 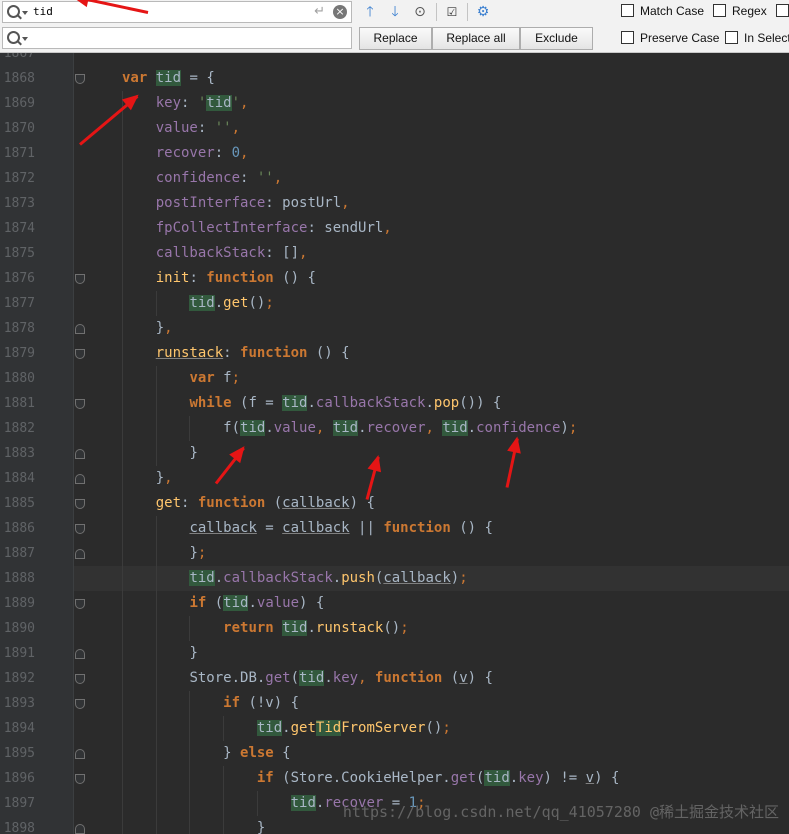 What do you see at coordinates (19, 378) in the screenshot?
I see `line-number: 1880` at bounding box center [19, 378].